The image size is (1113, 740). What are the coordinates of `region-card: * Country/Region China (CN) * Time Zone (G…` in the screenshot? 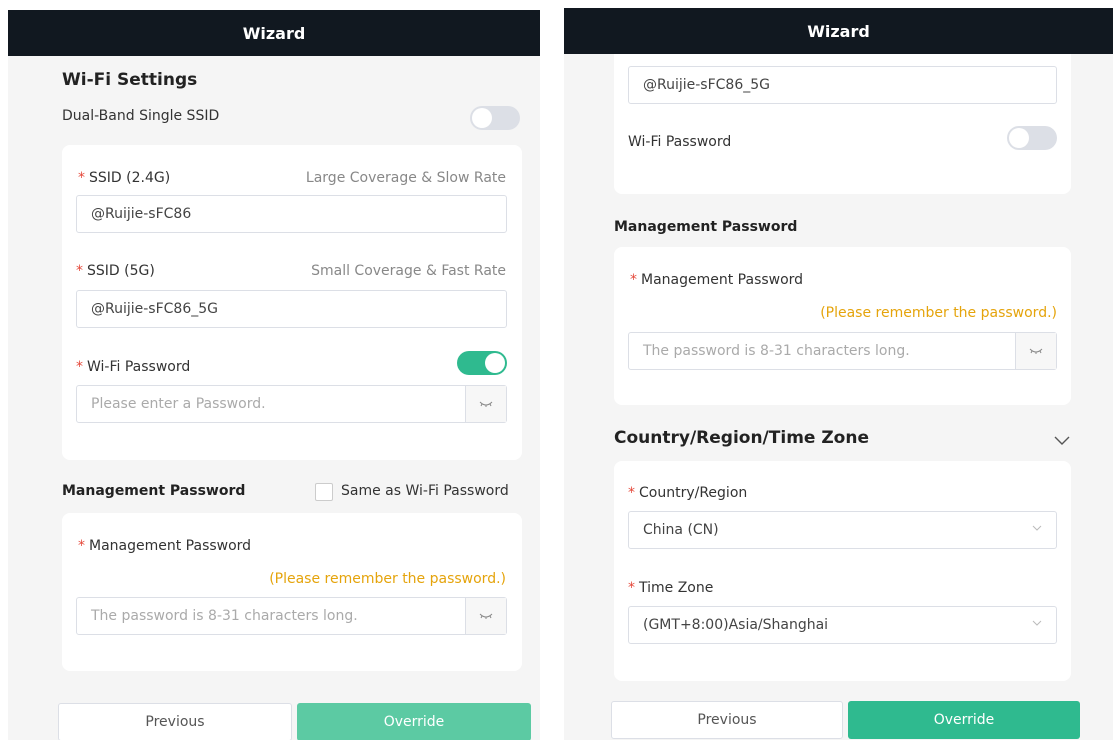 It's located at (842, 571).